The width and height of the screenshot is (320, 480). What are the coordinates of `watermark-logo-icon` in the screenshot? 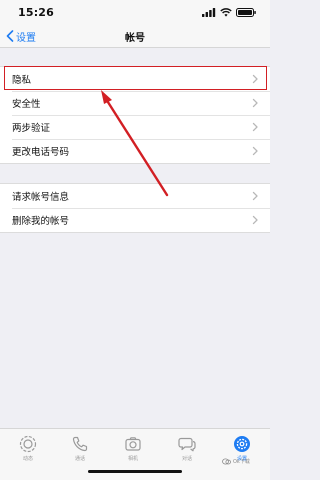 It's located at (226, 461).